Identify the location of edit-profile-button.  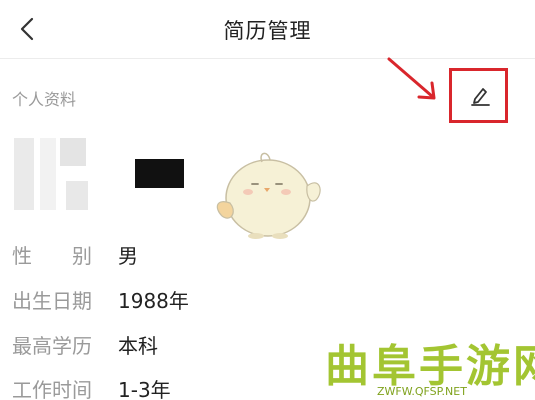
(478, 95).